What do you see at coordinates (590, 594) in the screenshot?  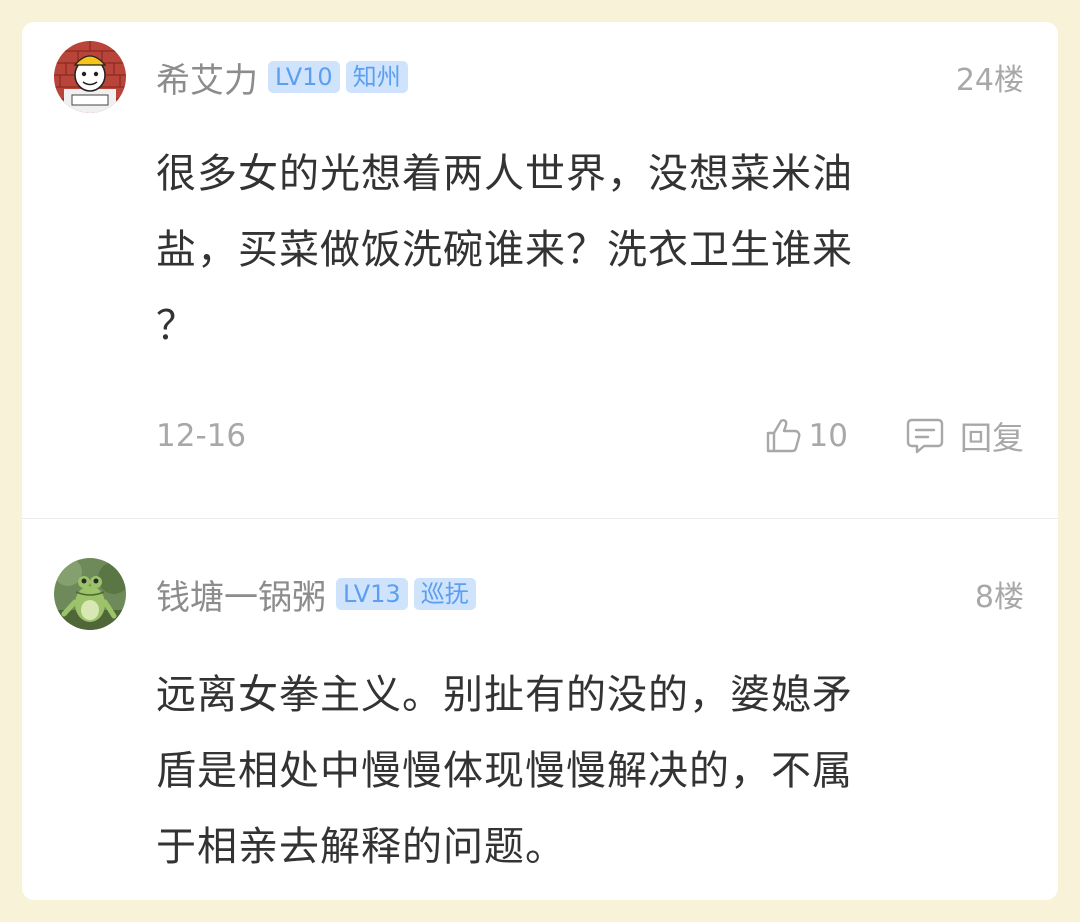 I see `comment-header: 钱塘一锅粥 LV13 巡抚 8楼` at bounding box center [590, 594].